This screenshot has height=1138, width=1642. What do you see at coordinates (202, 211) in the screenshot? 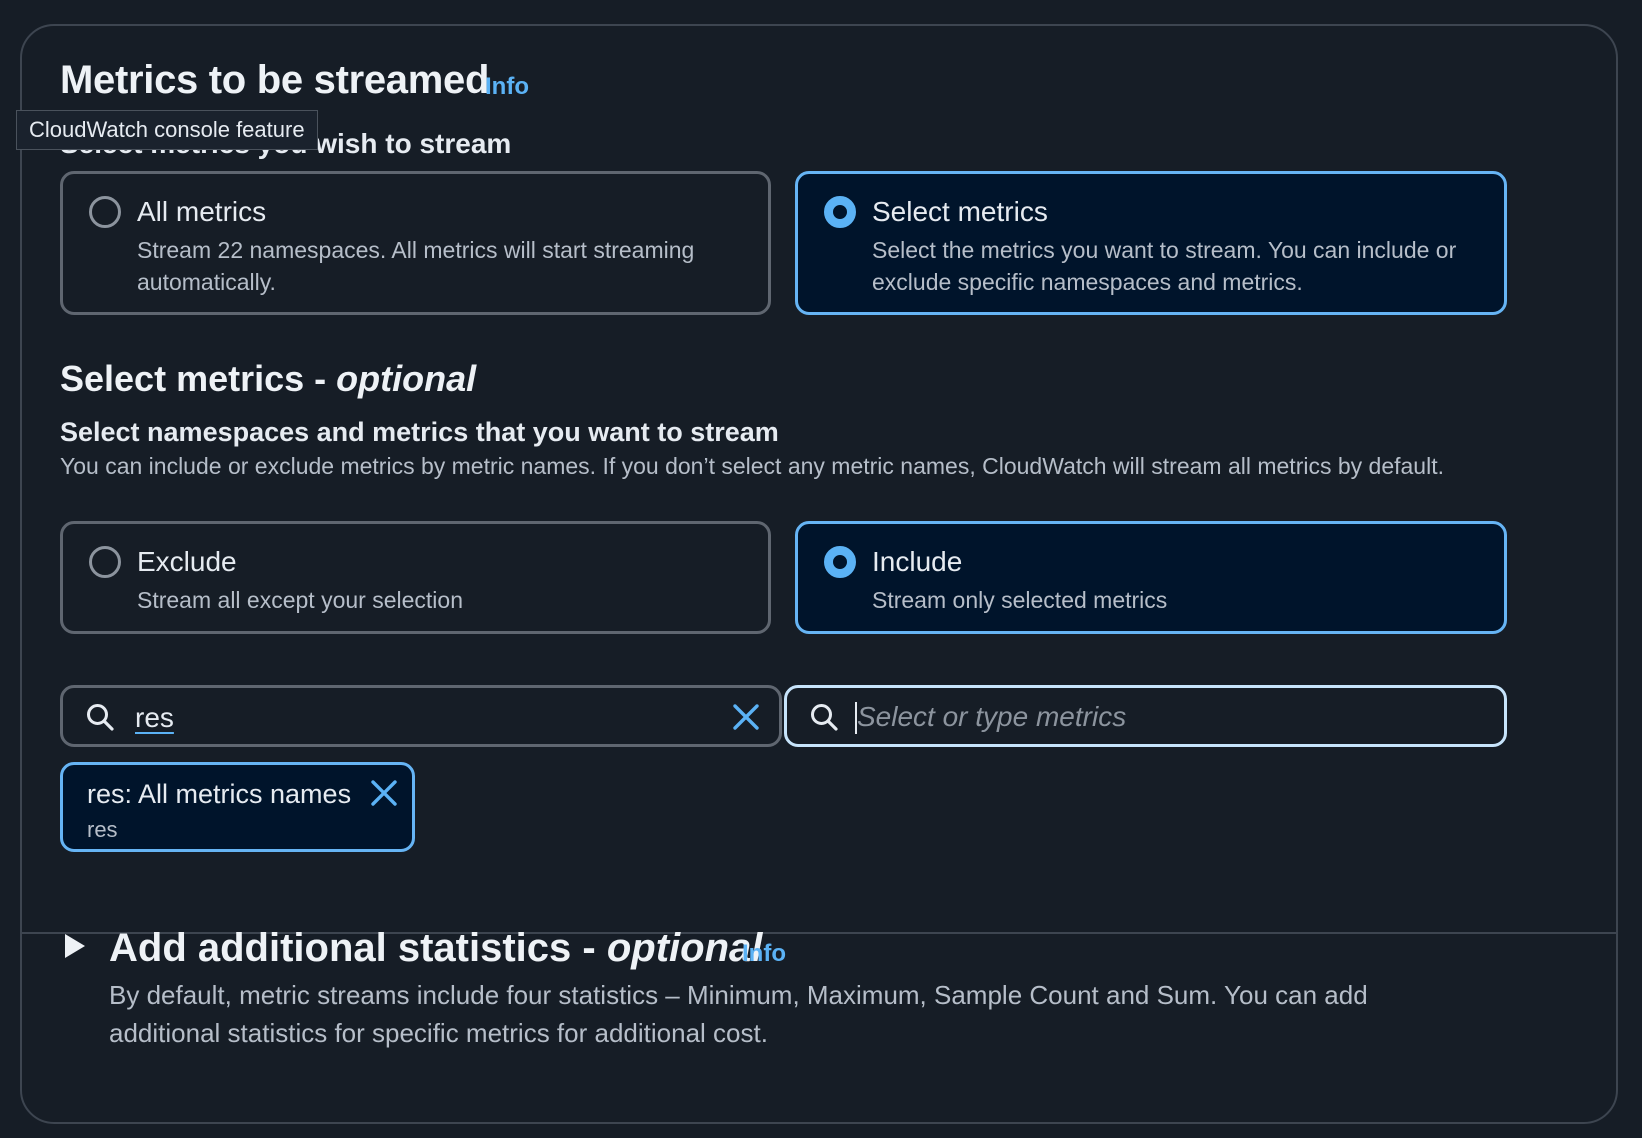
I see `option-title: All metrics` at bounding box center [202, 211].